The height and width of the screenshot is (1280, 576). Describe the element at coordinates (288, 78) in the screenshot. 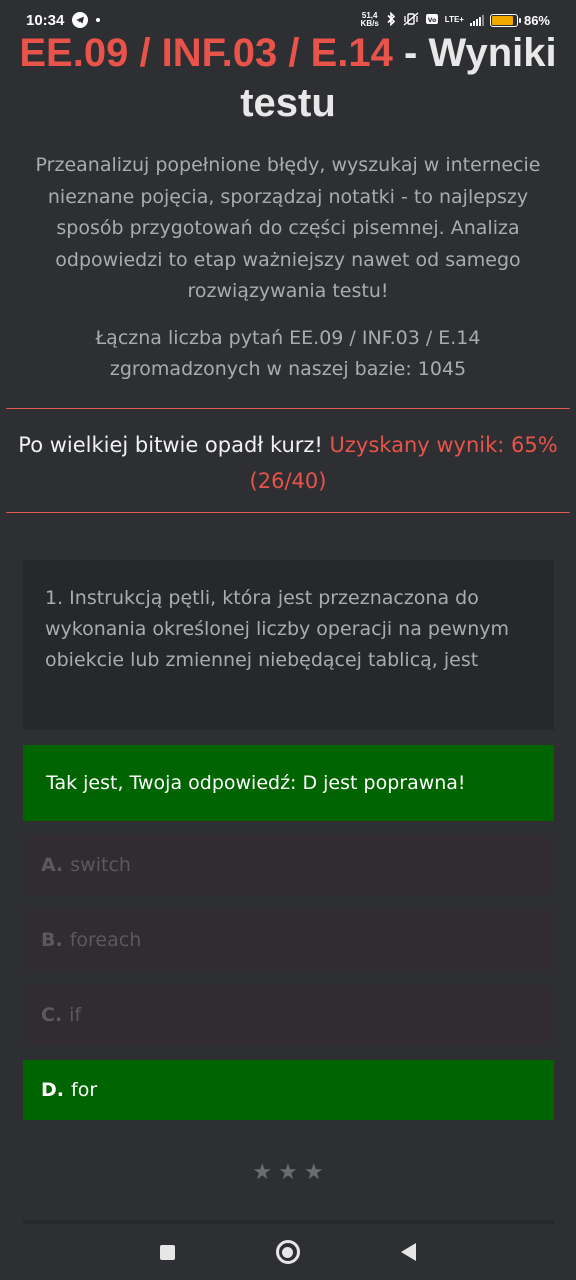

I see `page-title: EE.09 / INF.03 / E.14 - Wyniki testu` at that location.